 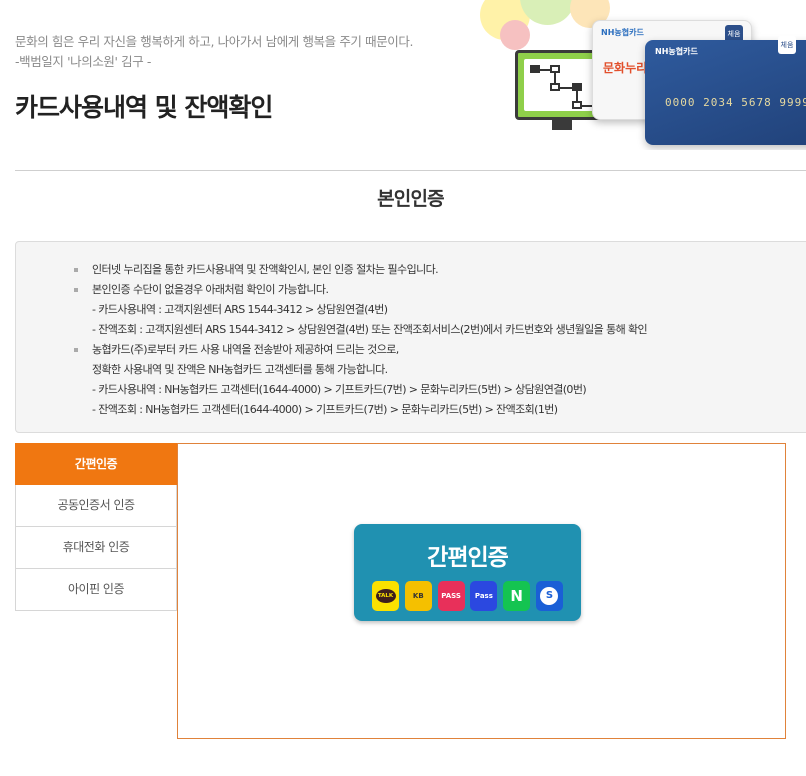 What do you see at coordinates (83, 61) in the screenshot?
I see `quote-line-2: -백범일지 '나의소원' 김구 -` at bounding box center [83, 61].